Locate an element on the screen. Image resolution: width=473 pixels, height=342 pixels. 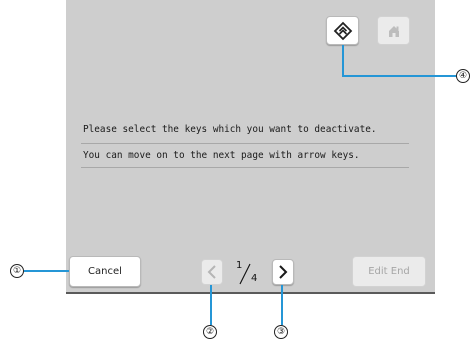
callout-2: ② is located at coordinates (210, 332).